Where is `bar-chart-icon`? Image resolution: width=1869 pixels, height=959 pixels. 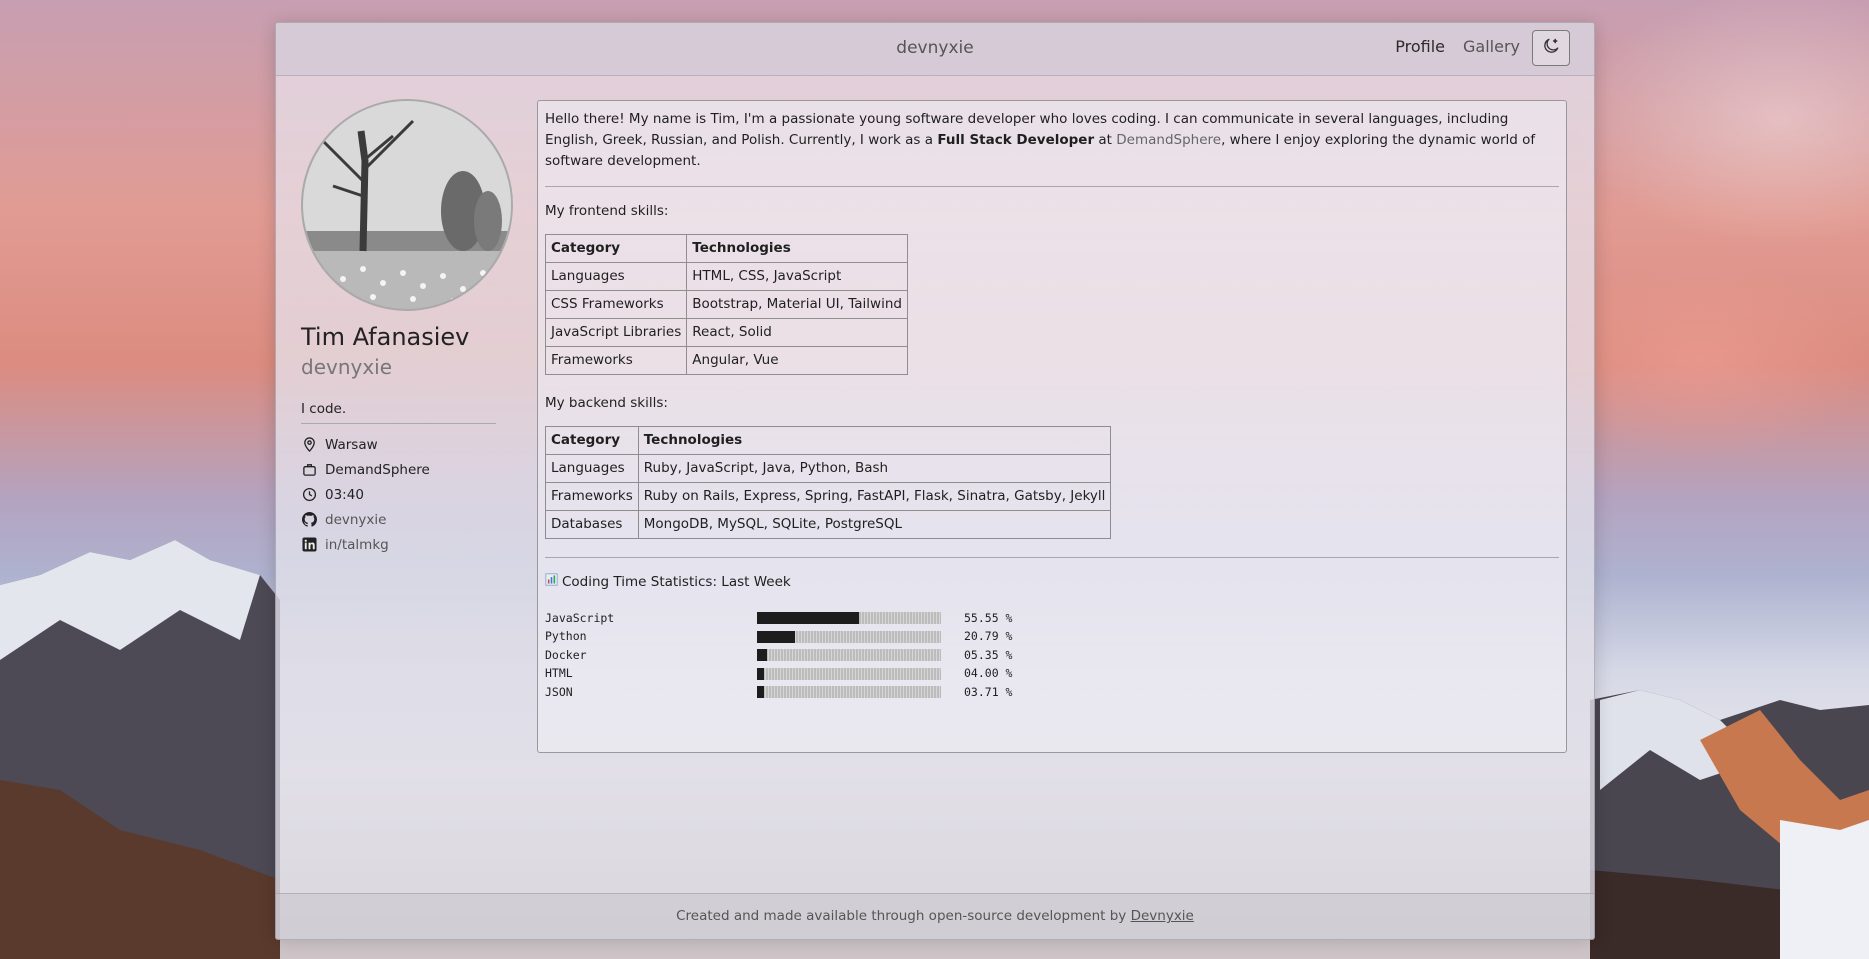 bar-chart-icon is located at coordinates (551, 582).